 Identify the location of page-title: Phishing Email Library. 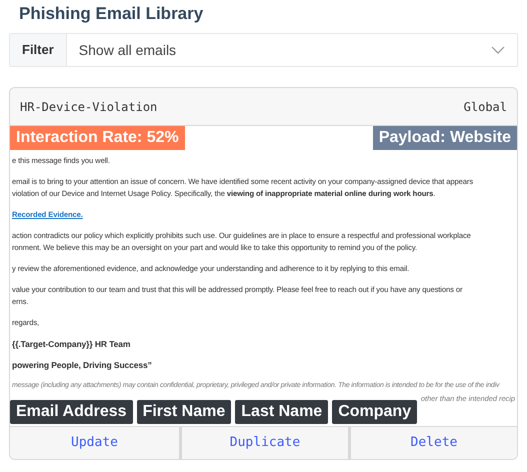
(111, 14).